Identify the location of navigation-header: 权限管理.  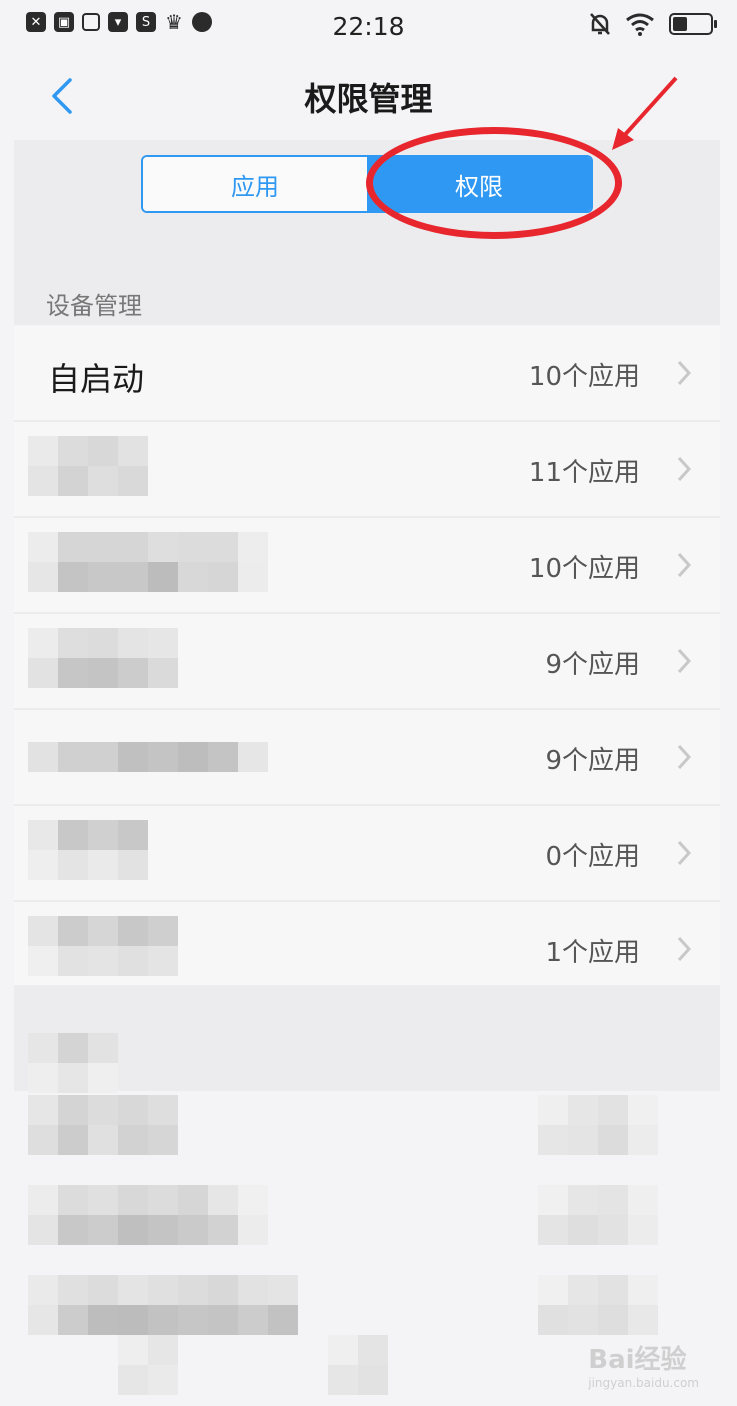
(368, 96).